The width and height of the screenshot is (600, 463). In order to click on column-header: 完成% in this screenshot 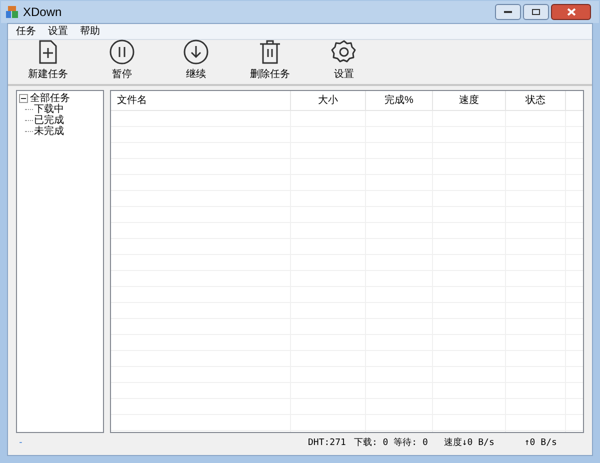, I will do `click(399, 100)`.